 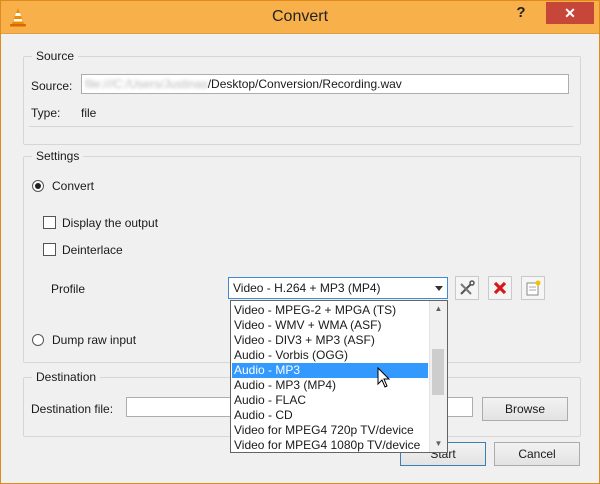 What do you see at coordinates (110, 223) in the screenshot?
I see `display-output-label: Display the output` at bounding box center [110, 223].